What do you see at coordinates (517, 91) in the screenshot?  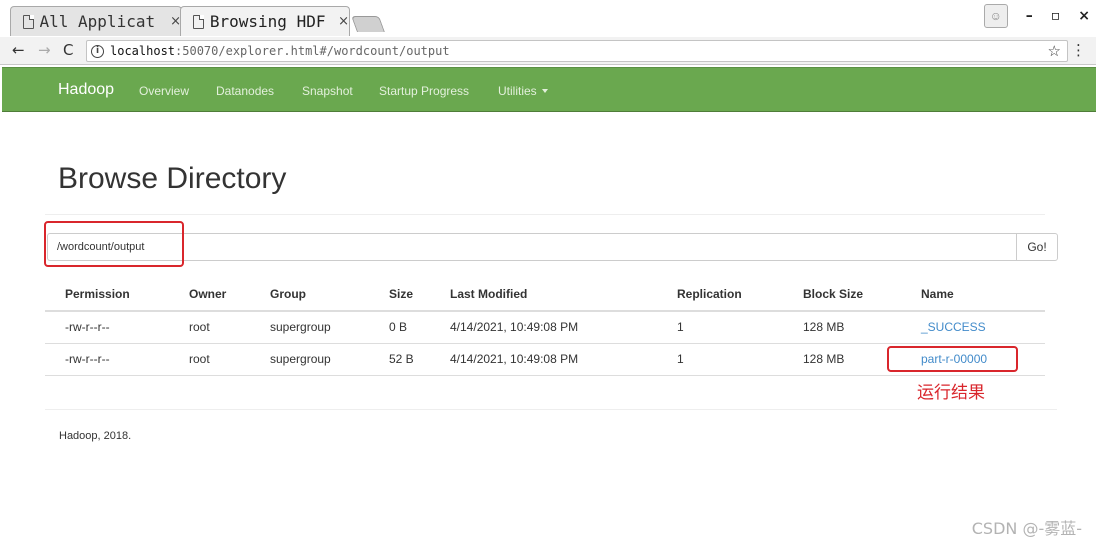 I see `nav-utilities-label: Utilities` at bounding box center [517, 91].